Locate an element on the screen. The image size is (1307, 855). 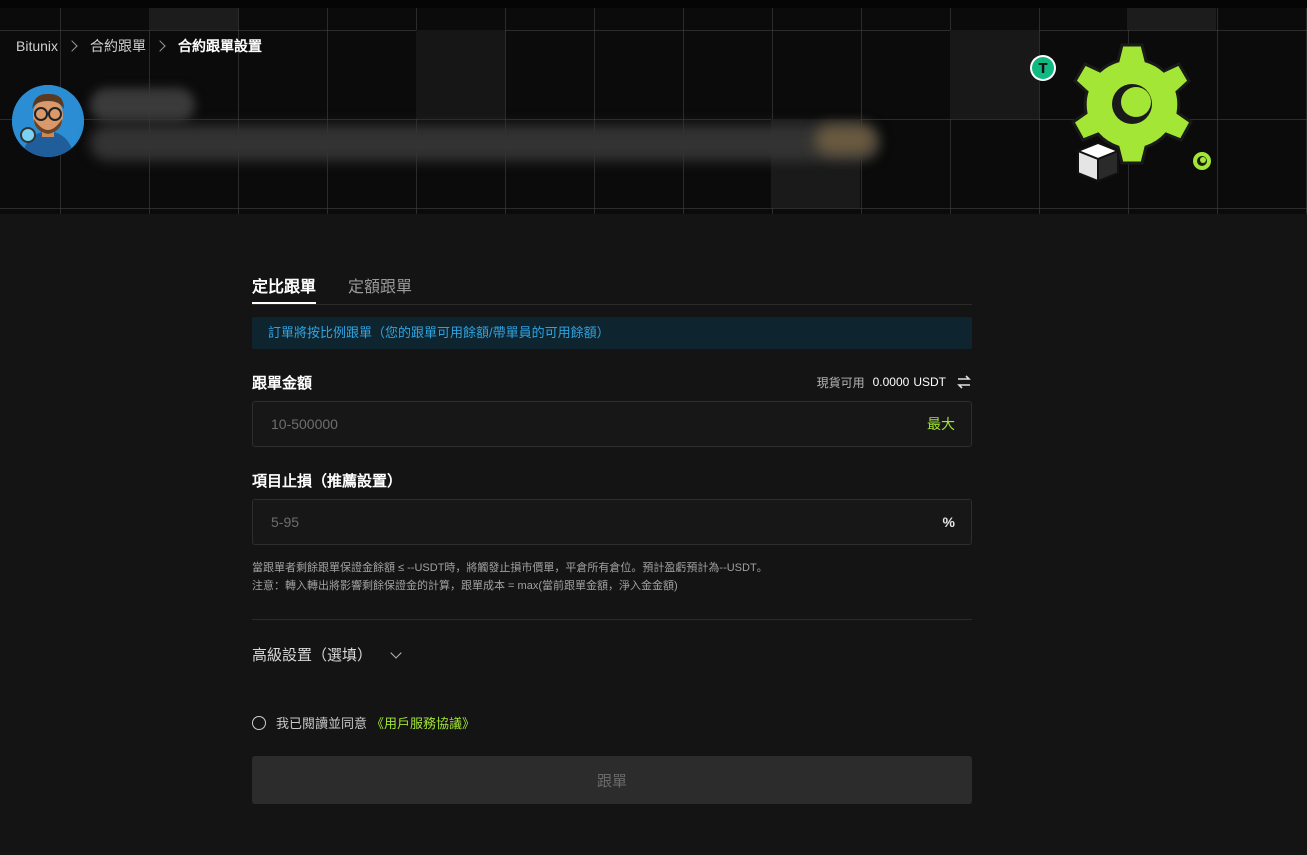
stop-loss-input-box: % is located at coordinates (612, 522).